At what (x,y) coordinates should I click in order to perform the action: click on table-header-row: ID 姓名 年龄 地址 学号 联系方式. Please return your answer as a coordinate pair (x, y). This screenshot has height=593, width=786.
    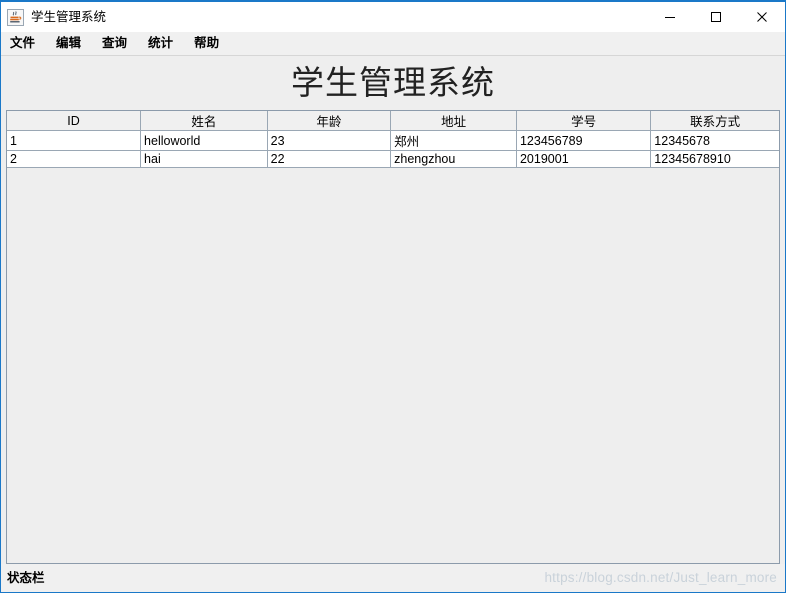
    Looking at the image, I should click on (393, 121).